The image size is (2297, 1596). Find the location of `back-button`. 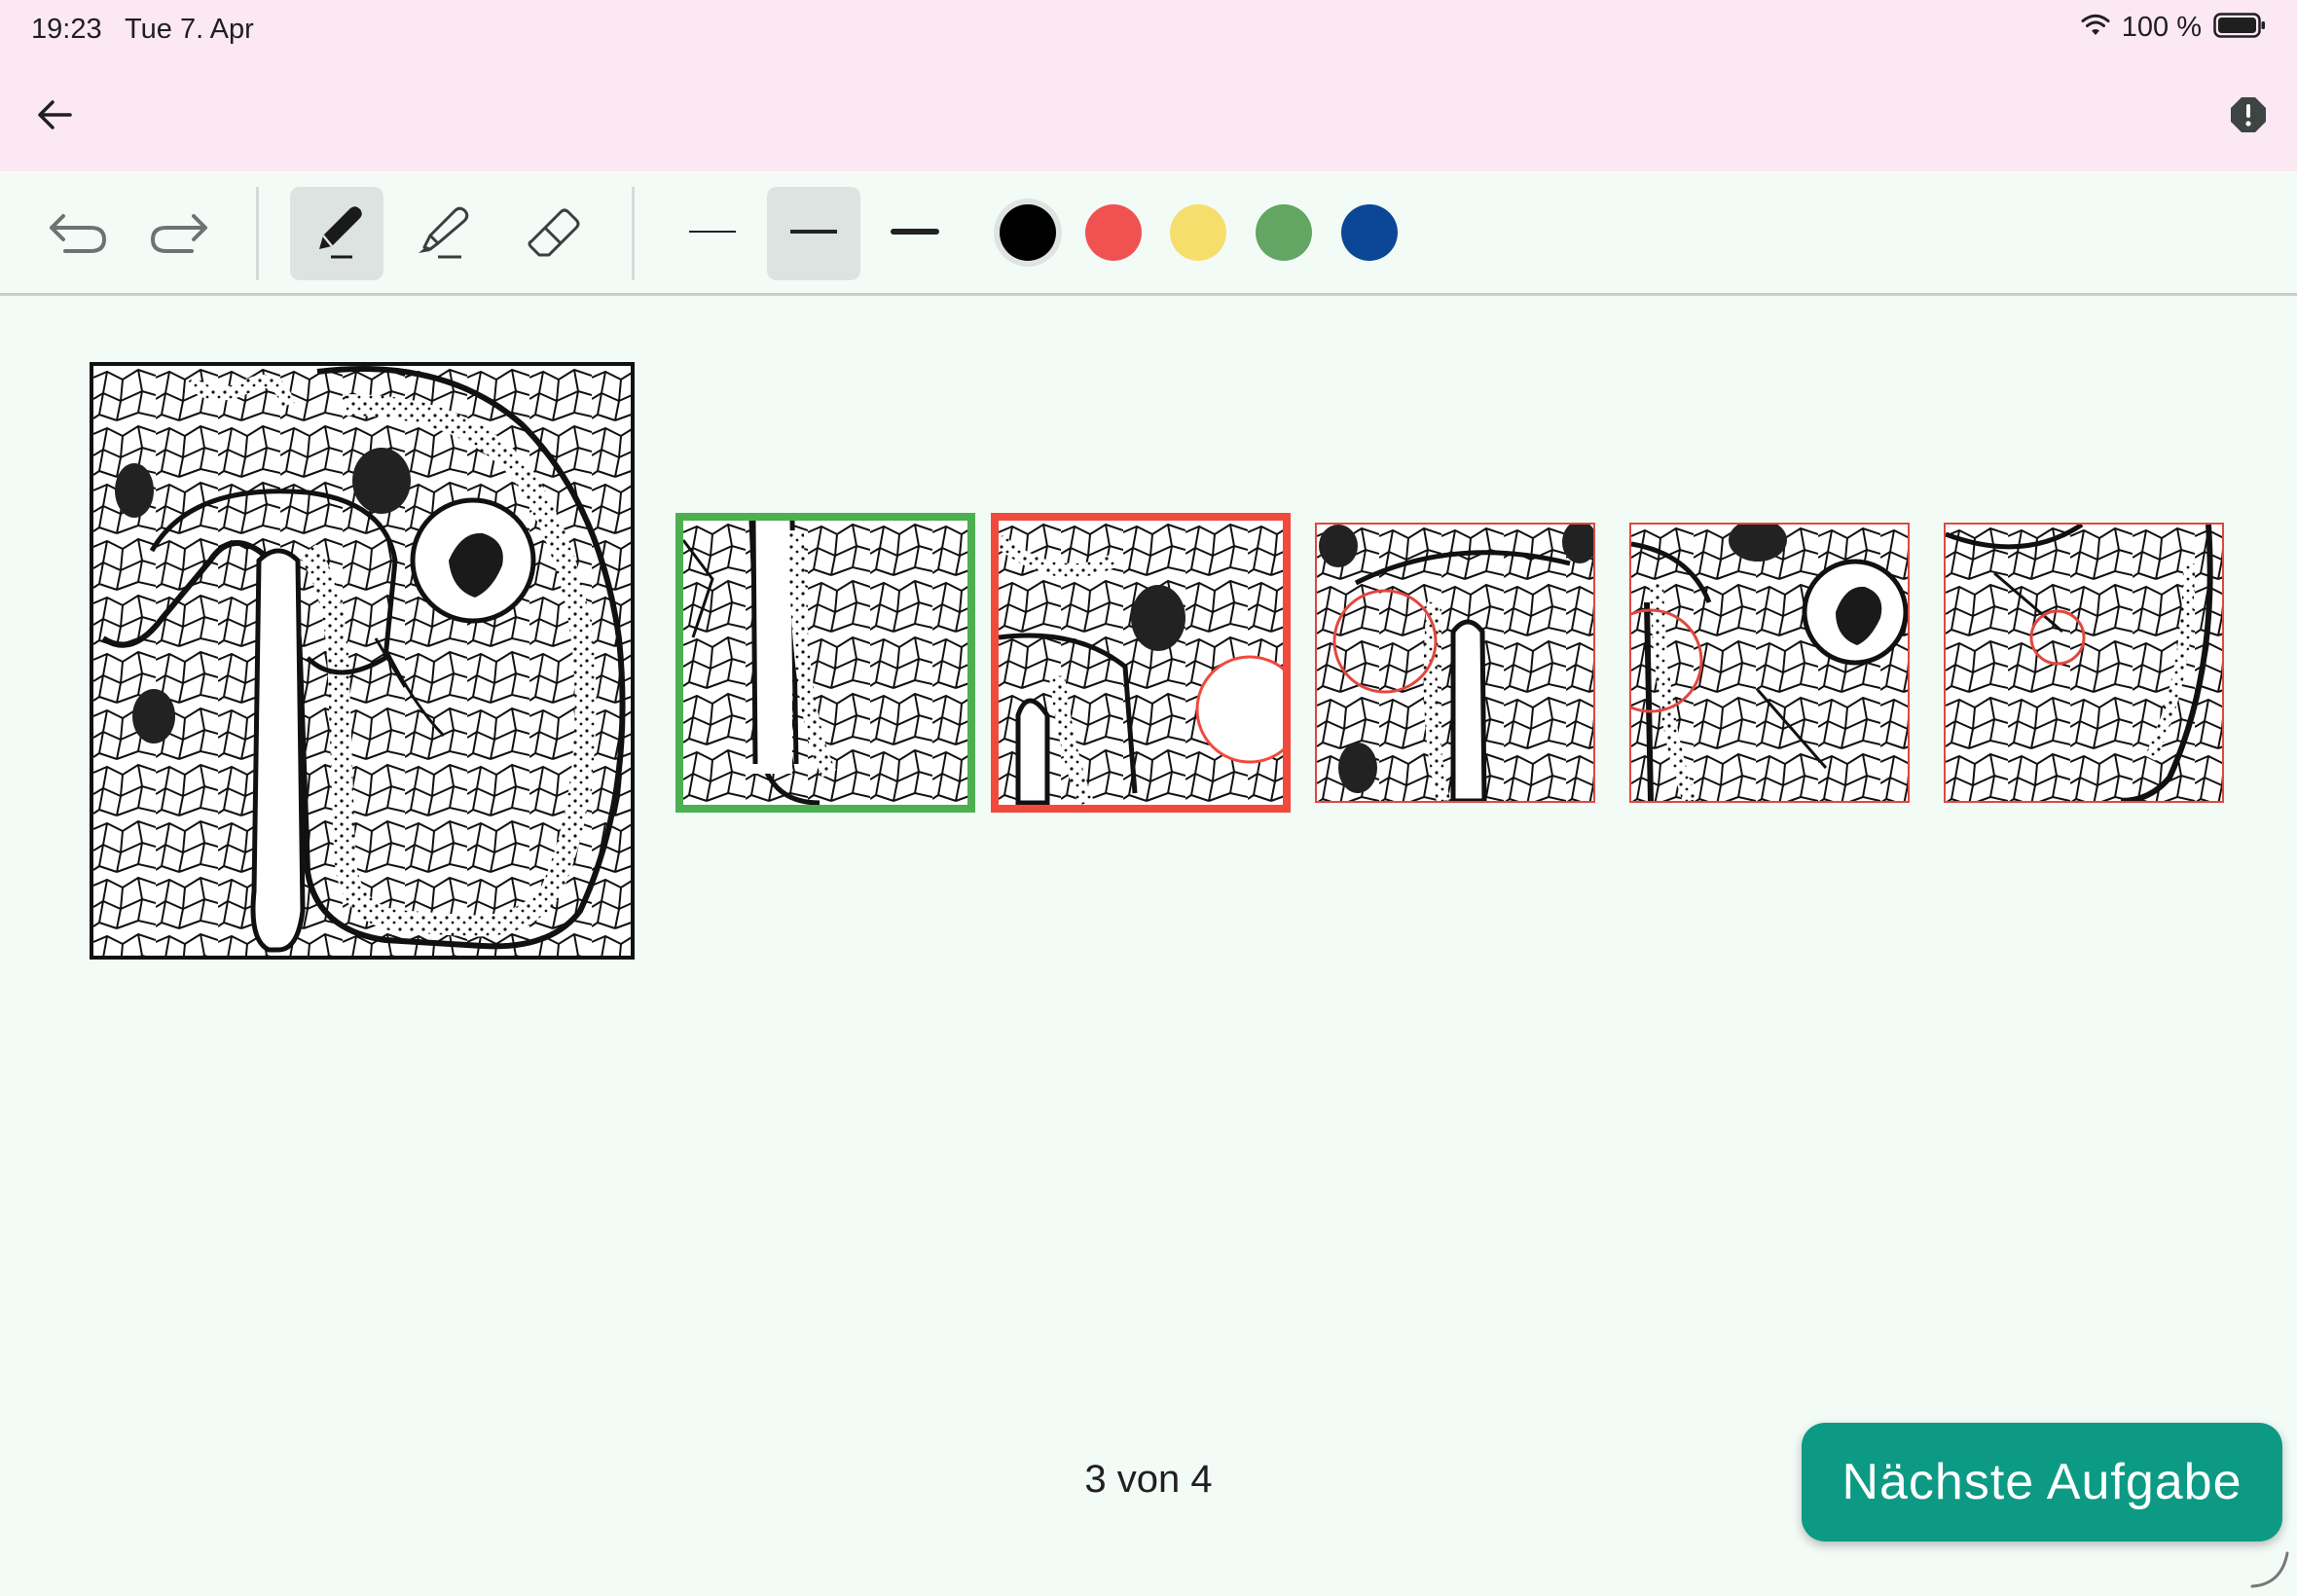

back-button is located at coordinates (55, 116).